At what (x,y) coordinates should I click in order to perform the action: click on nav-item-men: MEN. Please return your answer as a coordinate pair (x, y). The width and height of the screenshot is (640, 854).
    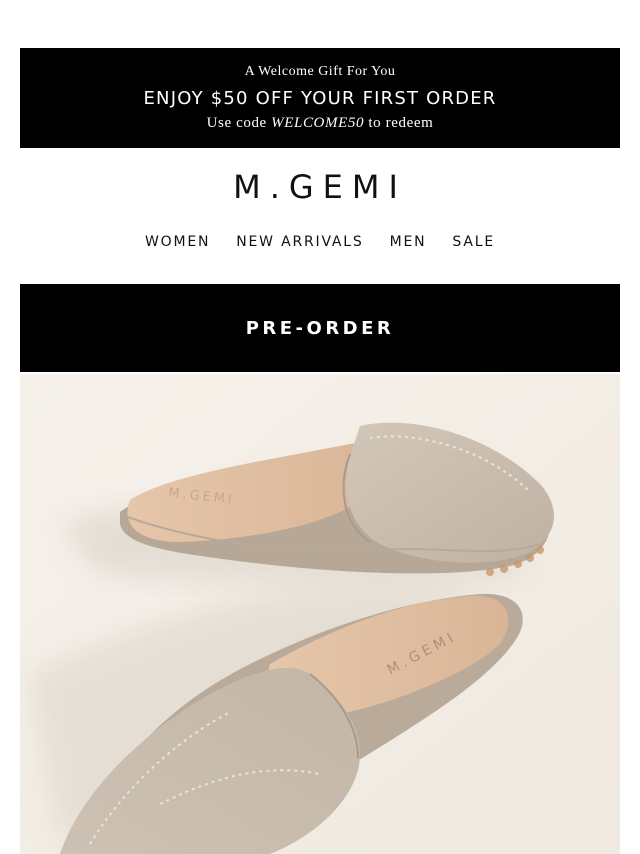
    Looking at the image, I should click on (408, 242).